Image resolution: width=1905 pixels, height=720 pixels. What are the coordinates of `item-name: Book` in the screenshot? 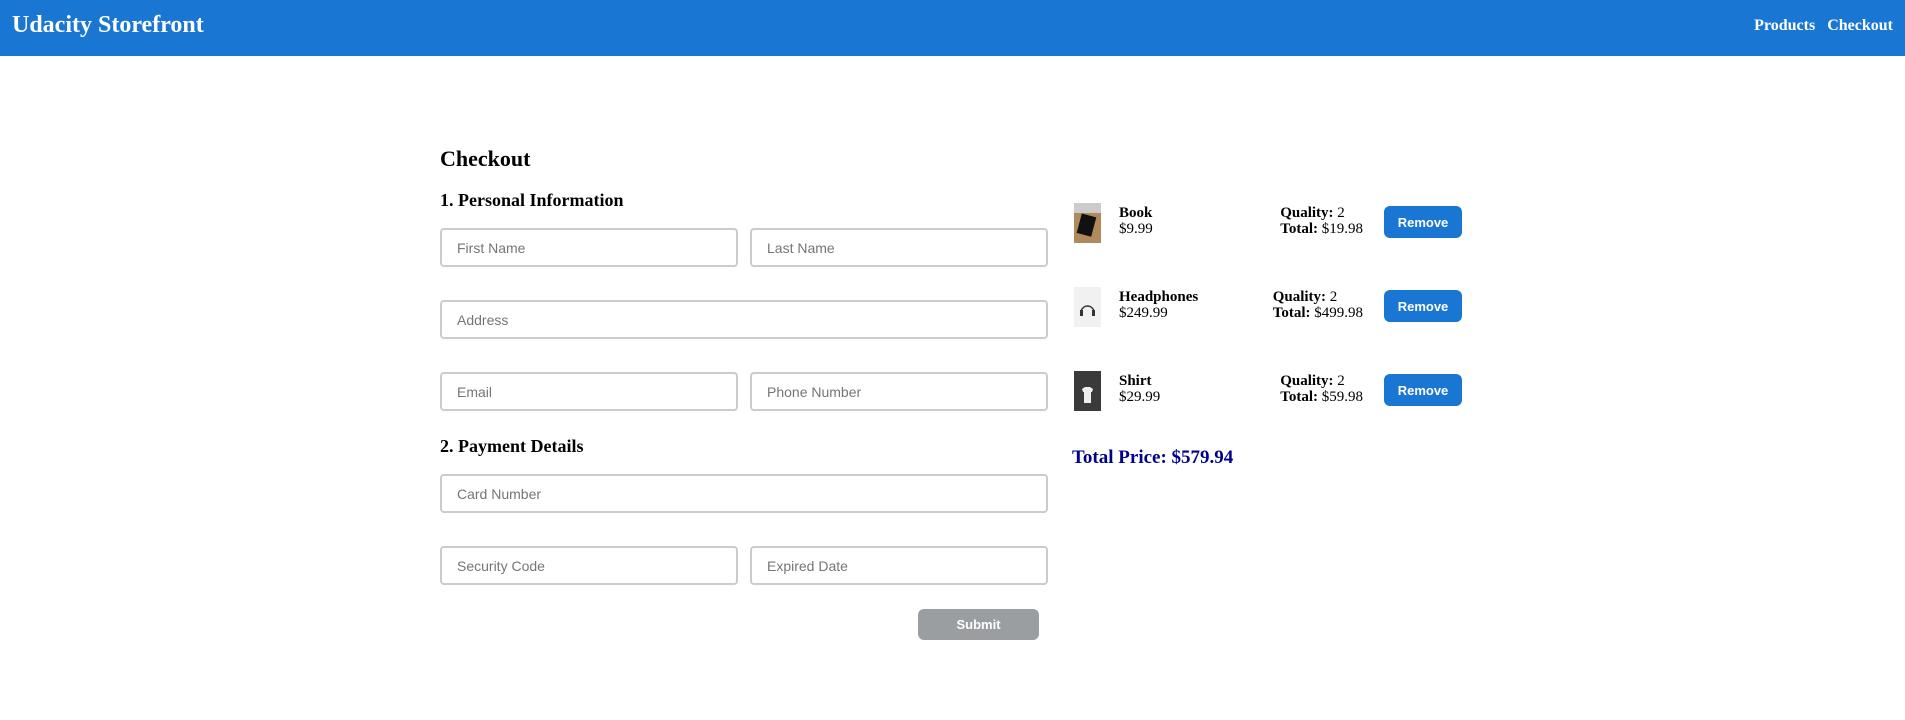 It's located at (1136, 213).